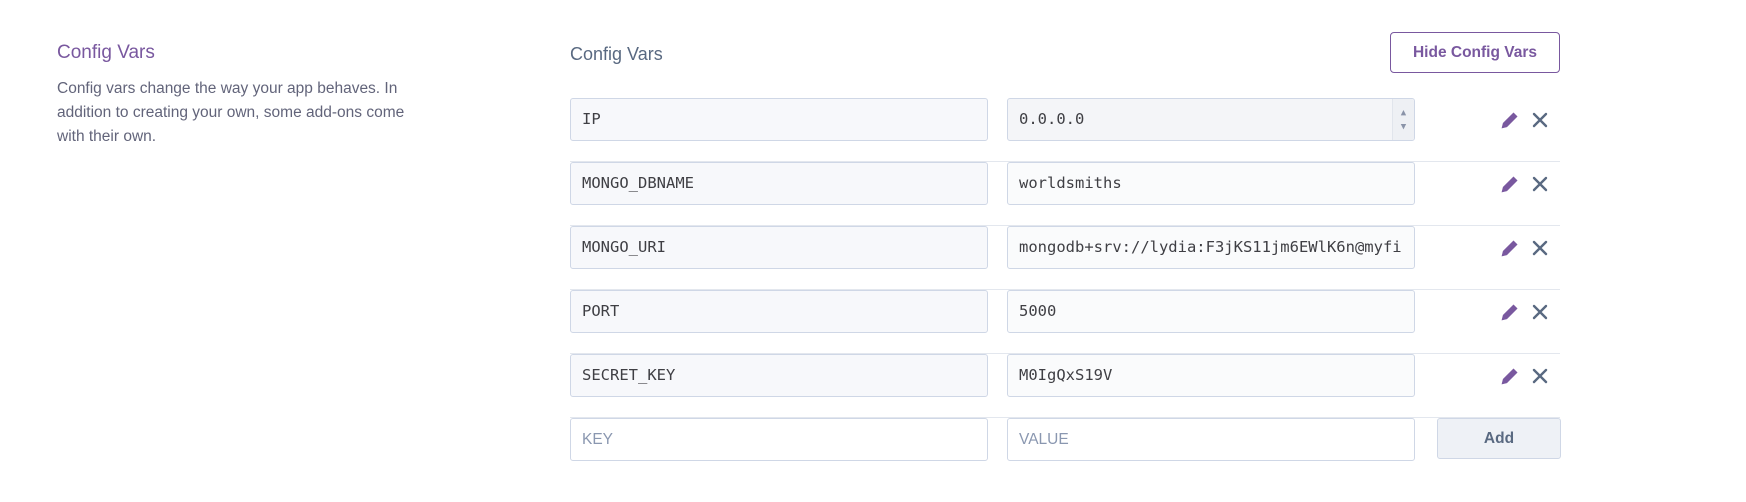 The width and height of the screenshot is (1746, 502). Describe the element at coordinates (1211, 311) in the screenshot. I see `config-var-value-input: 5000` at that location.